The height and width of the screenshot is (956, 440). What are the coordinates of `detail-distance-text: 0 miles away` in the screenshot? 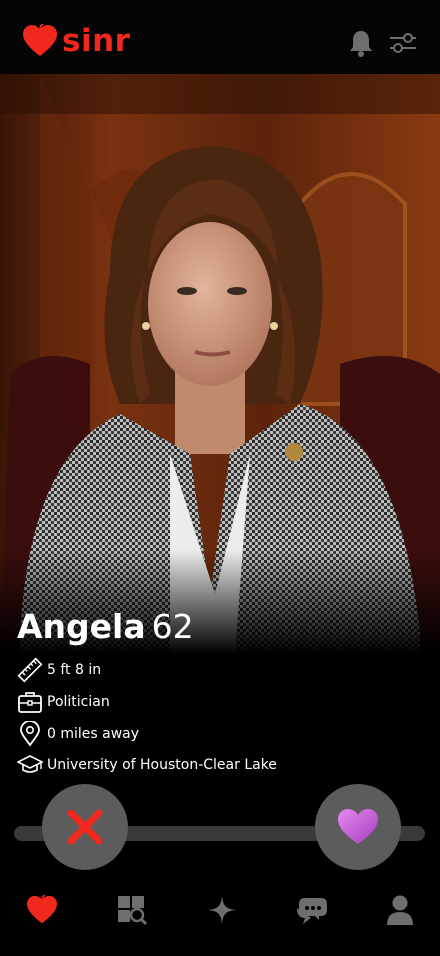 It's located at (93, 734).